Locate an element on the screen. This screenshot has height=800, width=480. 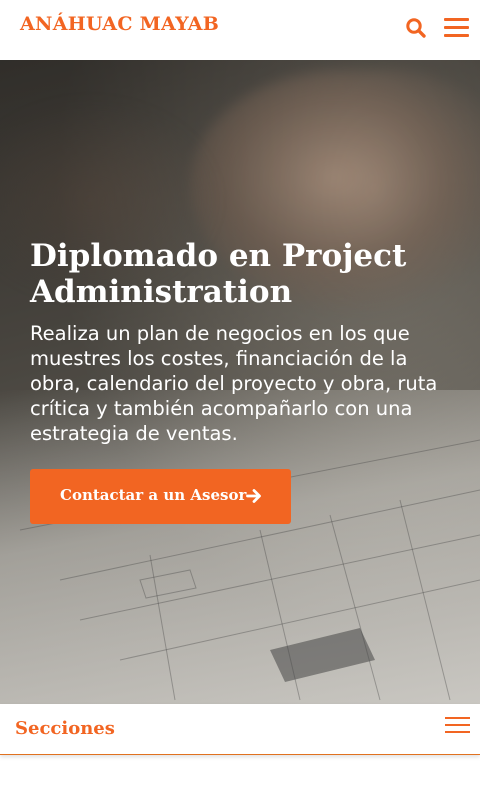
arrow-right-icon is located at coordinates (253, 496).